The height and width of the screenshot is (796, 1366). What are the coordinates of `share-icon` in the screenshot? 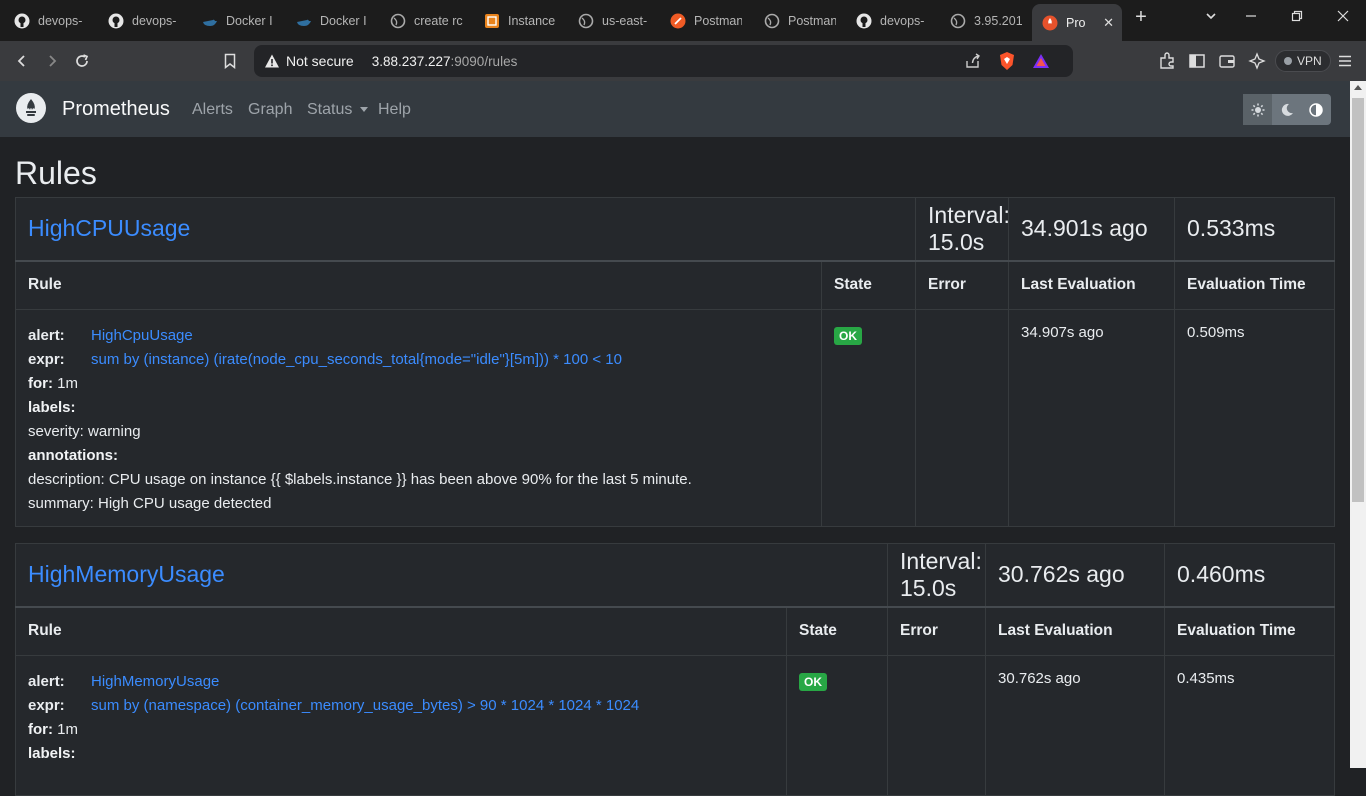 It's located at (973, 63).